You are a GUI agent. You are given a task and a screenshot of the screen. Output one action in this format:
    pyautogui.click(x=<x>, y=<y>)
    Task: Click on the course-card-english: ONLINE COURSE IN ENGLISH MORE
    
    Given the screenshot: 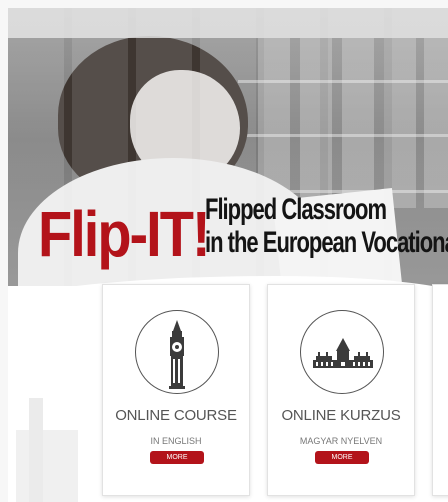 What is the action you would take?
    pyautogui.click(x=176, y=390)
    